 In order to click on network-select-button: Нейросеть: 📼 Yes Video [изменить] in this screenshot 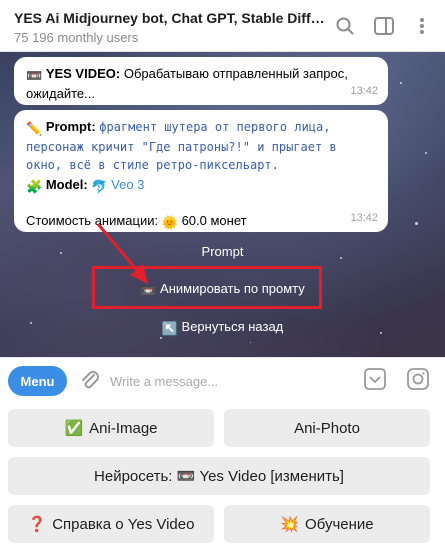, I will do `click(219, 476)`.